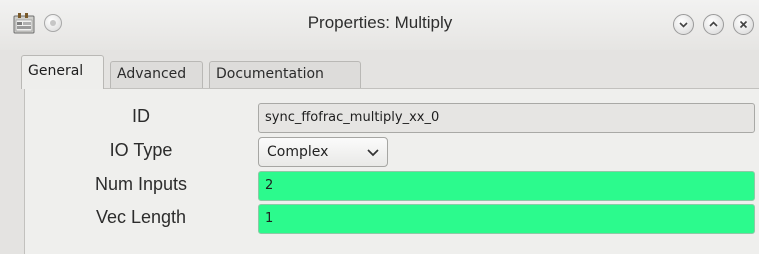 This screenshot has height=254, width=759. Describe the element at coordinates (506, 219) in the screenshot. I see `vec-length-field: 1` at that location.